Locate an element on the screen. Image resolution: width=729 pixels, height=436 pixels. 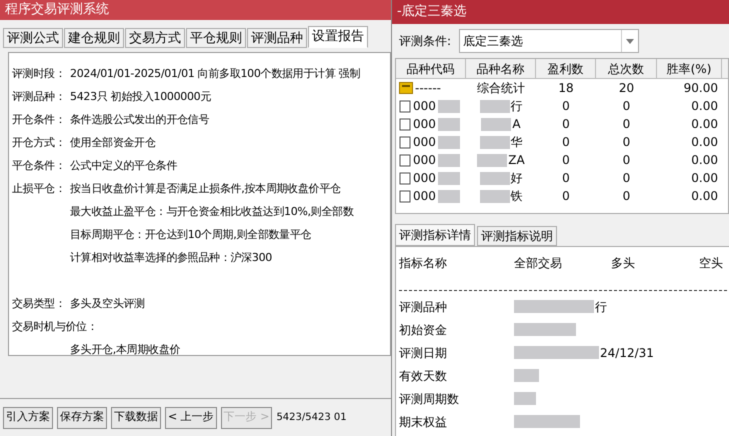
table-cell-text: 铁 is located at coordinates (516, 196).